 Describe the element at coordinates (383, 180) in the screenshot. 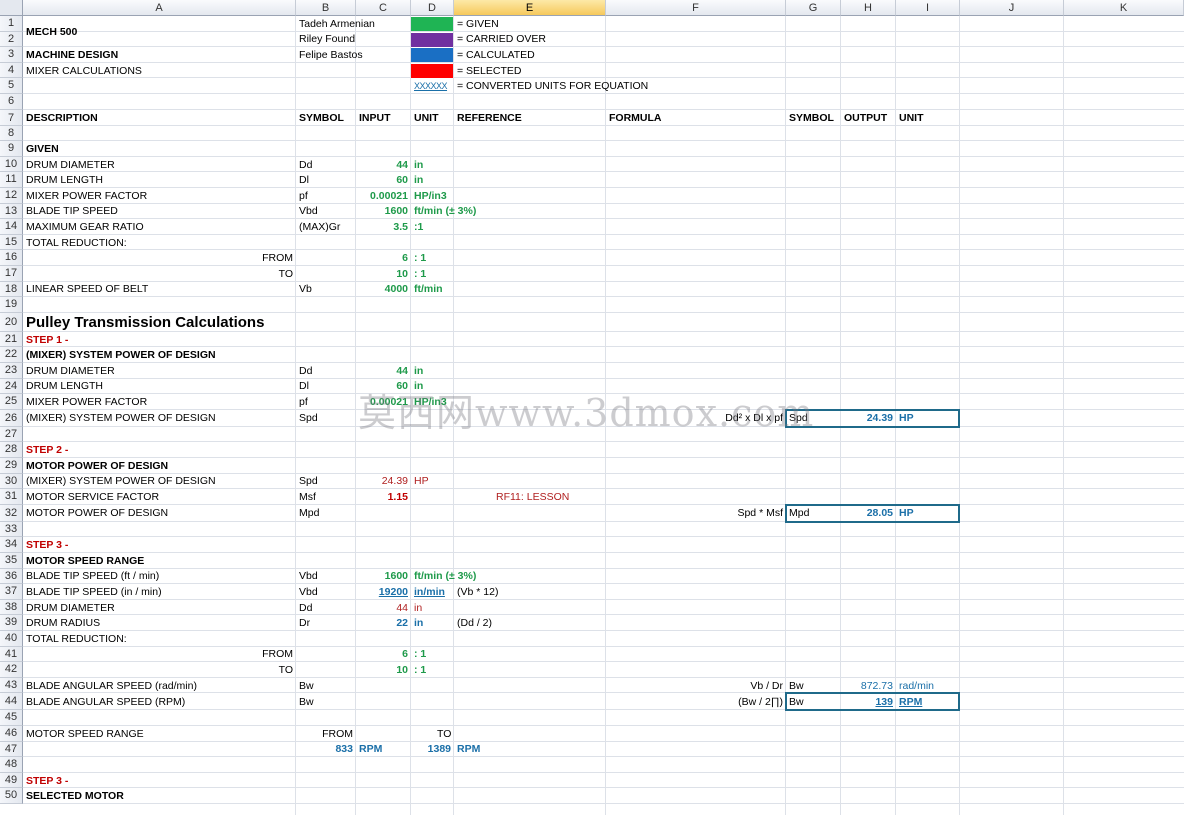

I see `input-cell: 60` at that location.